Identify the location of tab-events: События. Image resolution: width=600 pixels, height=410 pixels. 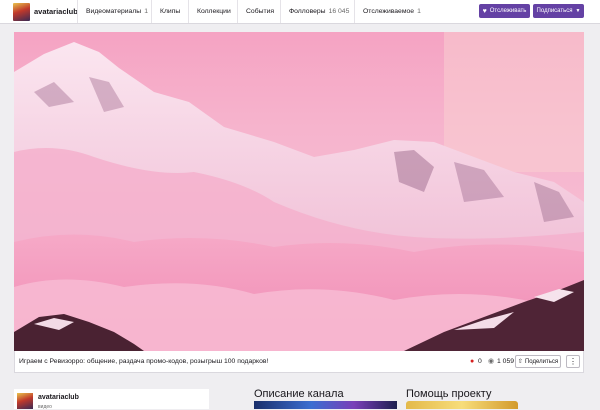
(259, 11).